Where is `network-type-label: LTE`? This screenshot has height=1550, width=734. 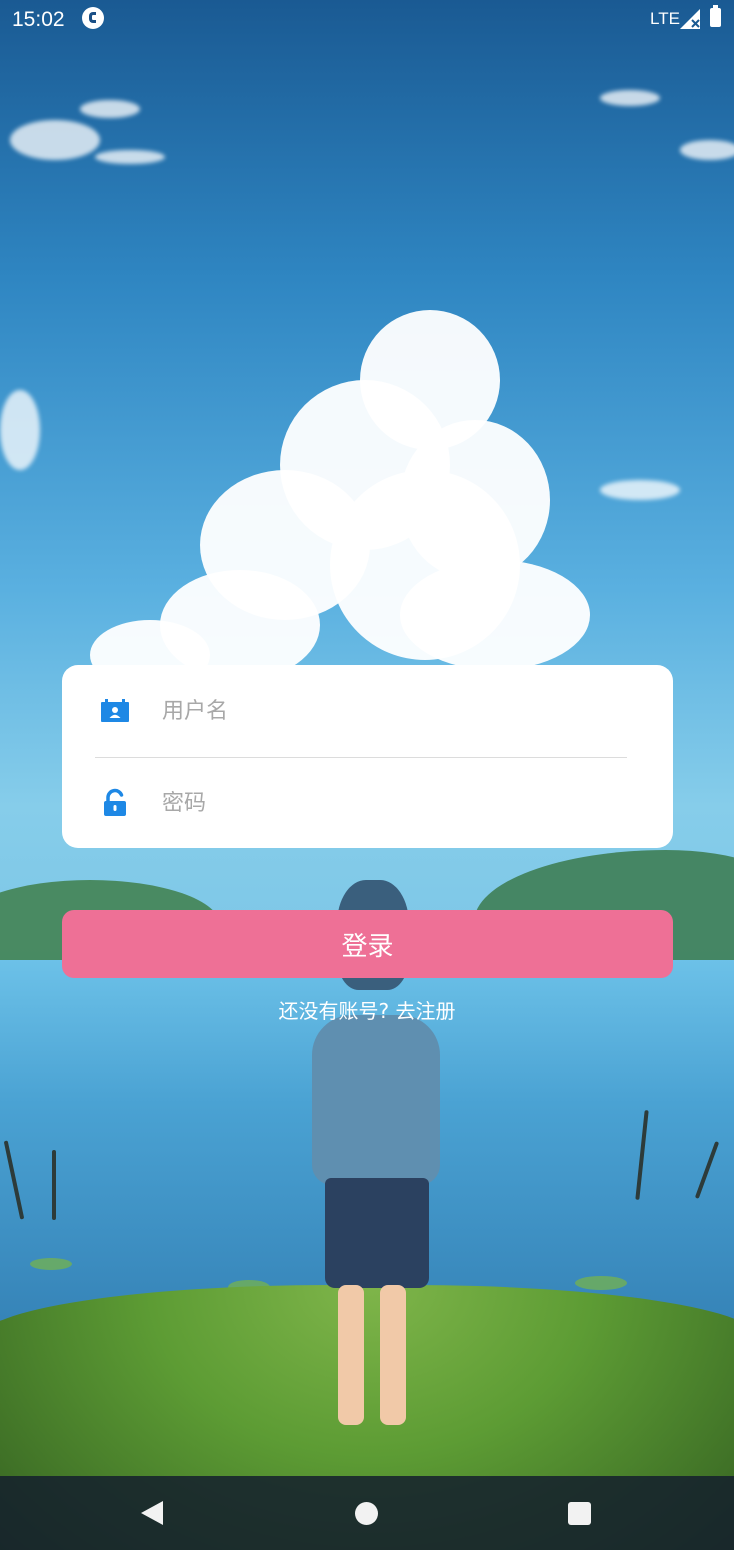 network-type-label: LTE is located at coordinates (665, 18).